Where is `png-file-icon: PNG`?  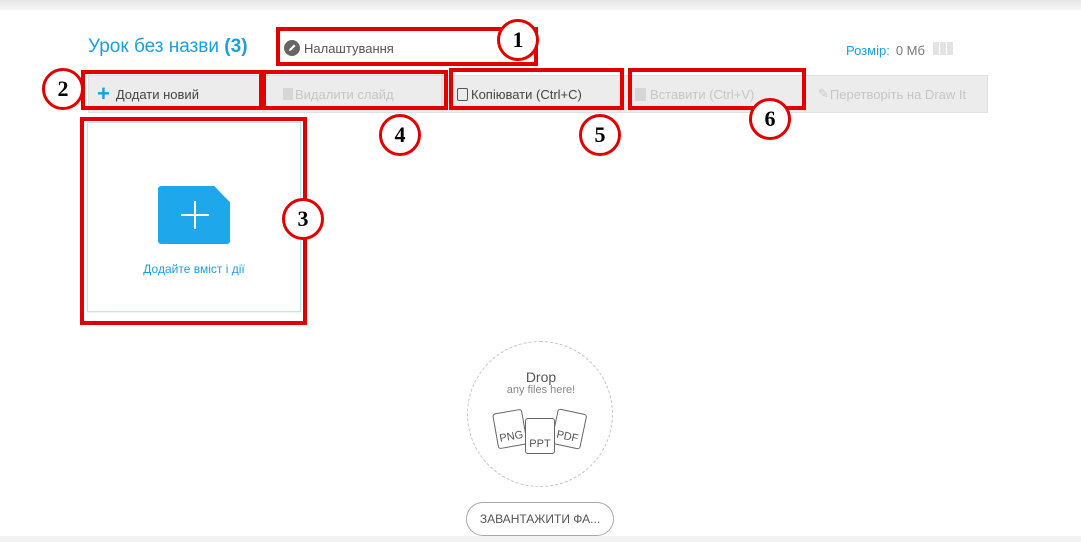
png-file-icon: PNG is located at coordinates (510, 429).